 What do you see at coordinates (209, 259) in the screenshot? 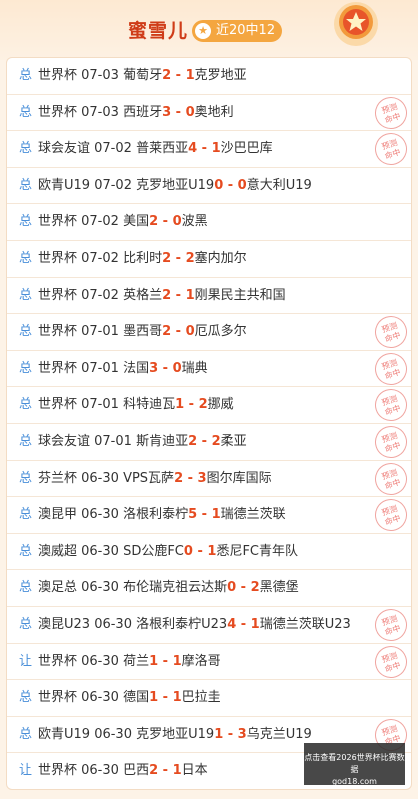
I see `match-row: 总世界杯 07-02 比利时2 - 2塞内加尔` at bounding box center [209, 259].